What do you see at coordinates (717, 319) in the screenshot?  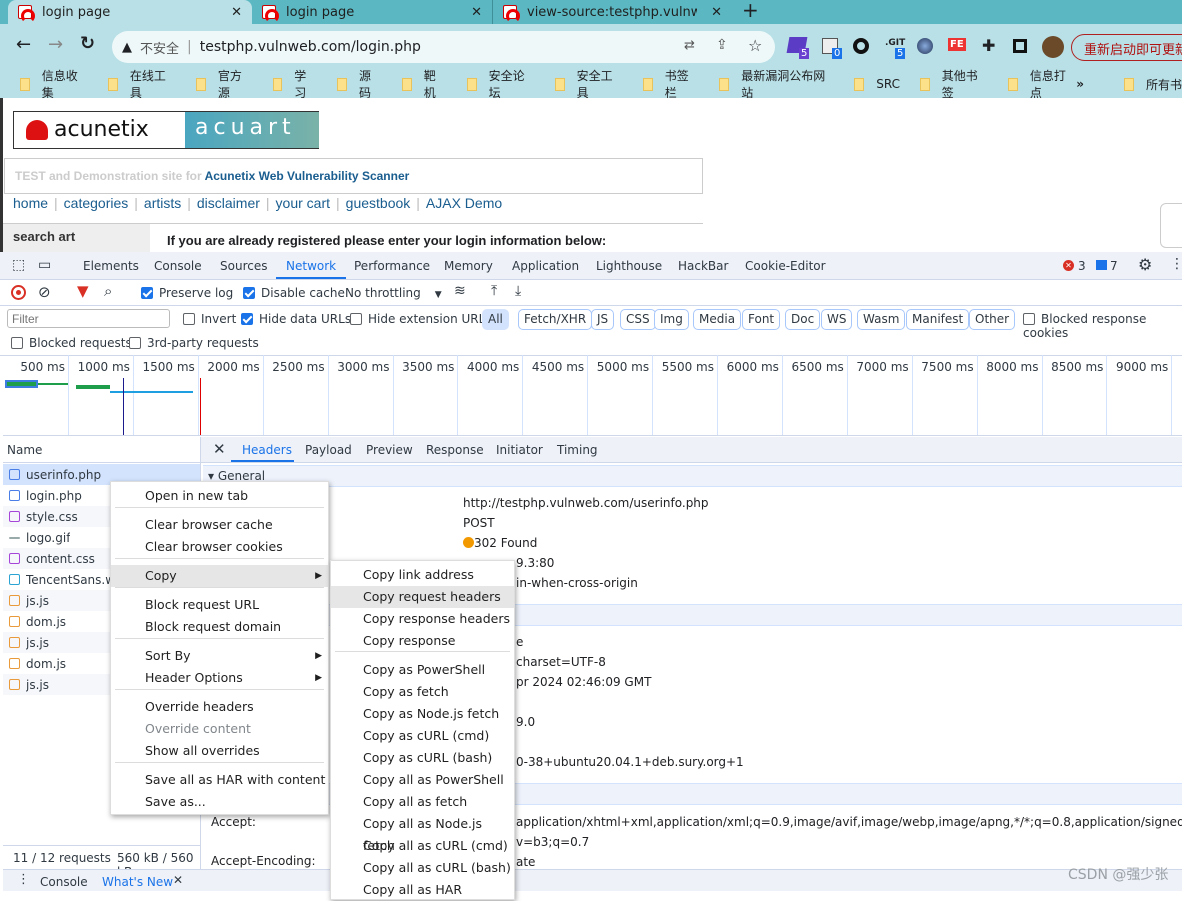 I see `type-filter-media: Media` at bounding box center [717, 319].